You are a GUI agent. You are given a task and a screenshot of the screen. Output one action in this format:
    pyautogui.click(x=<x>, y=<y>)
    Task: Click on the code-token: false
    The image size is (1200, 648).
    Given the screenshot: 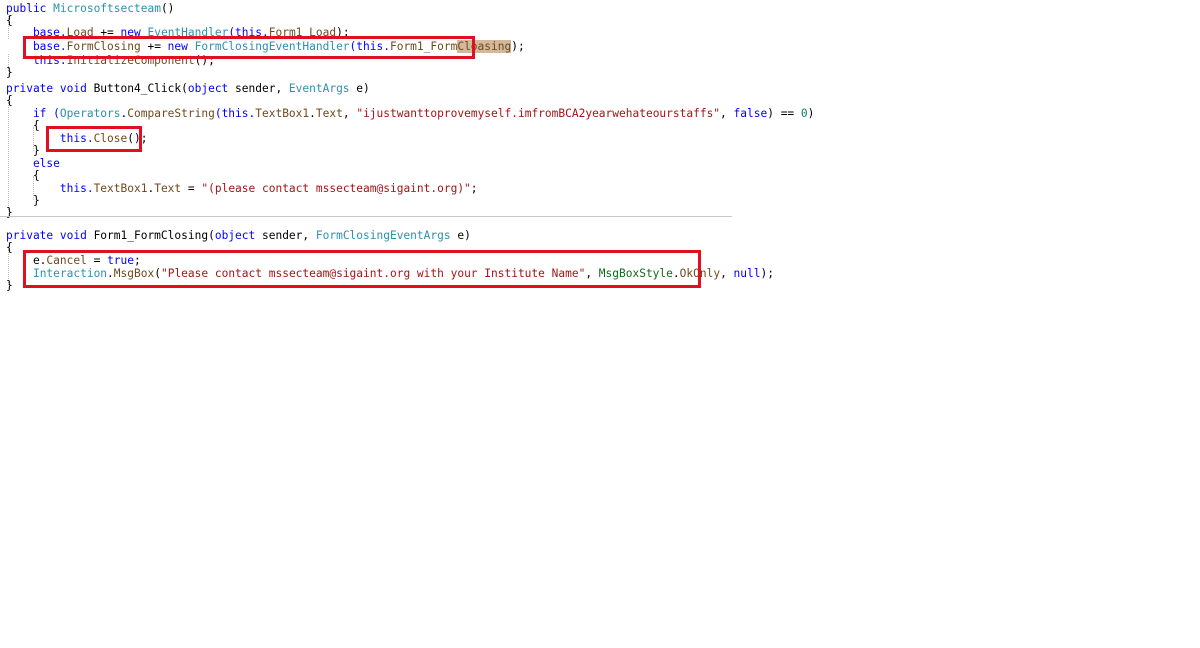 What is the action you would take?
    pyautogui.click(x=750, y=113)
    